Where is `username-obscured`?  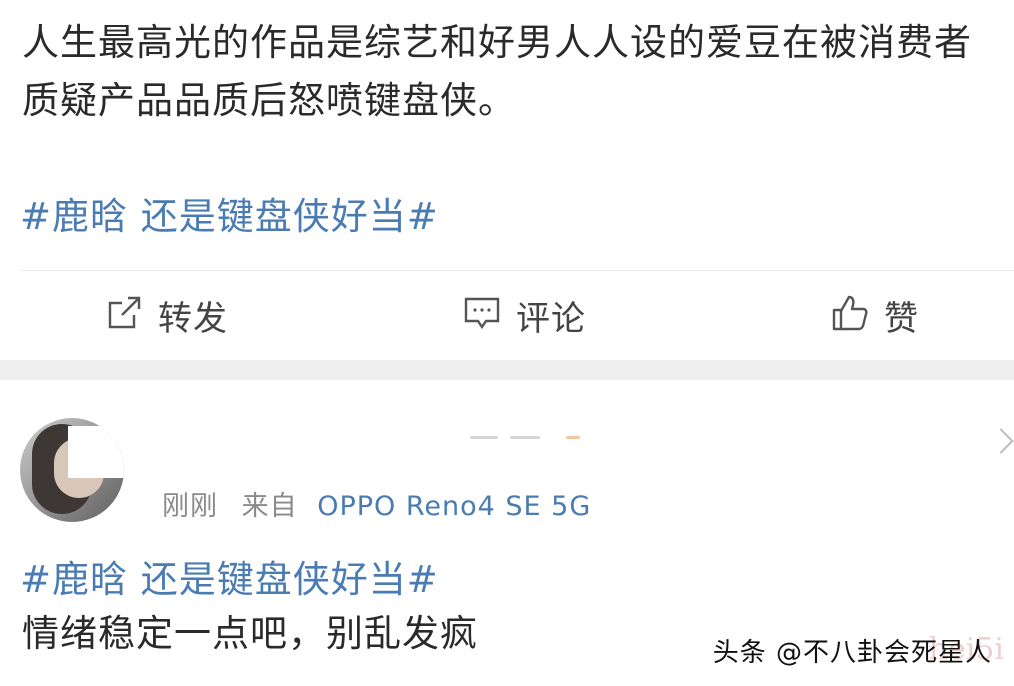 username-obscured is located at coordinates (530, 437).